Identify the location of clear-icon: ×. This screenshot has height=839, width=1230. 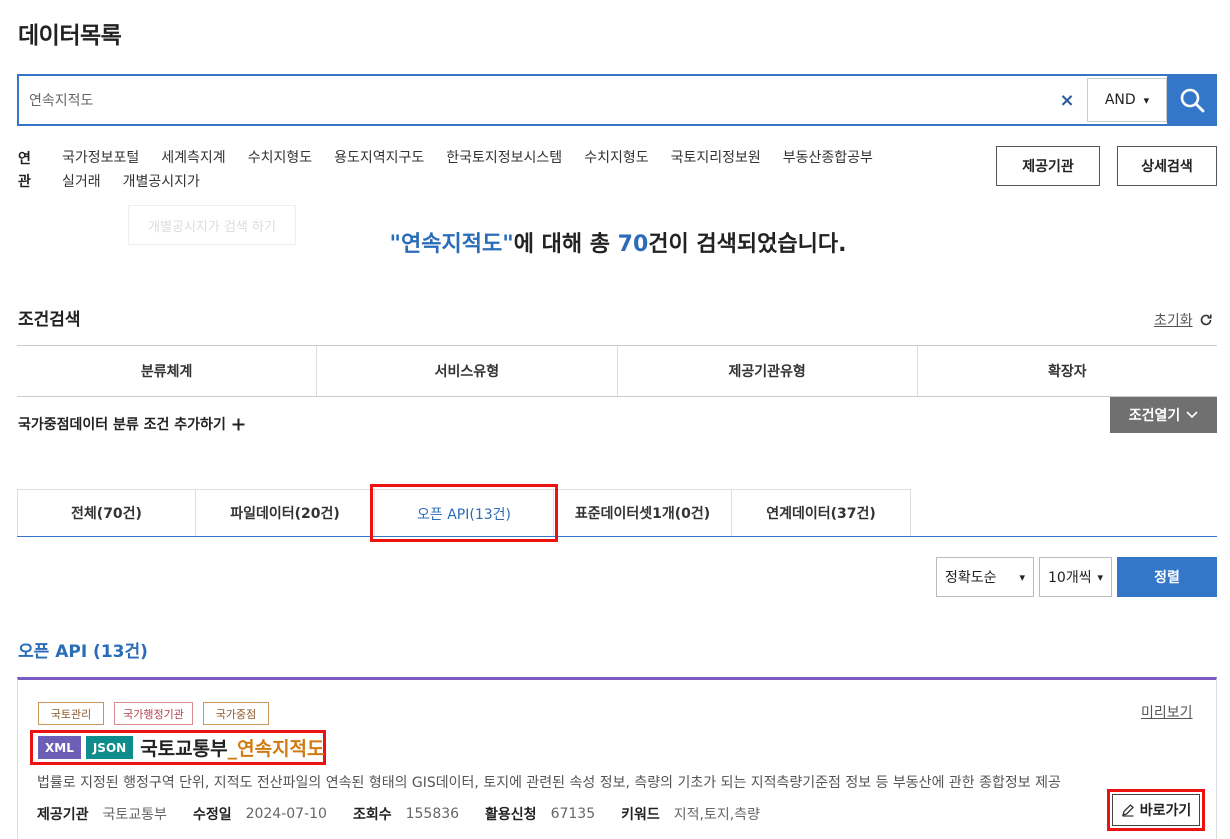
(1067, 100).